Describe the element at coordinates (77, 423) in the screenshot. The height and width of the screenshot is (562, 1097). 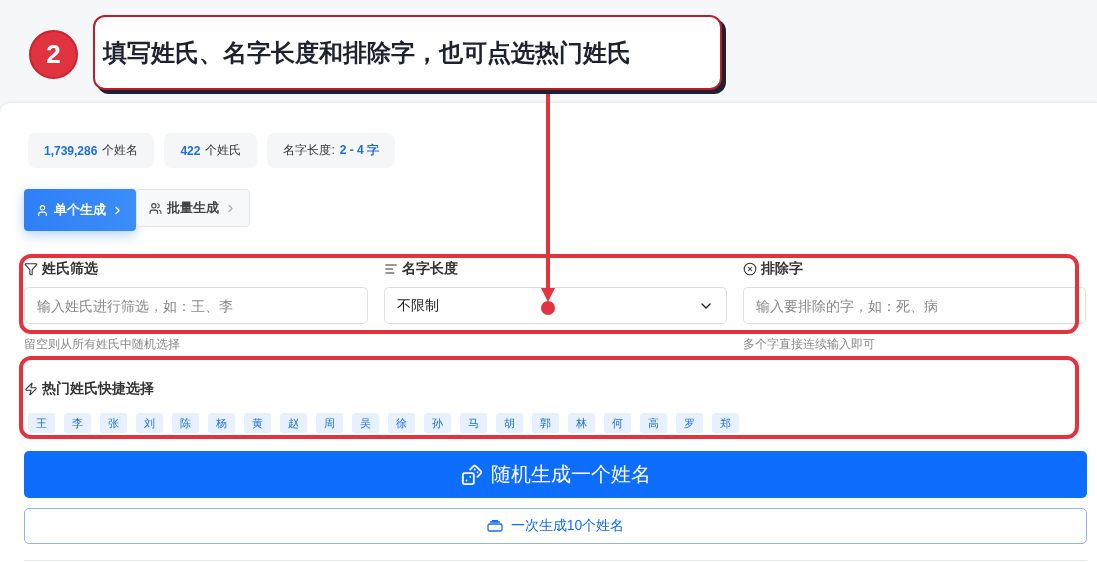
I see `surname-chip: 李` at that location.